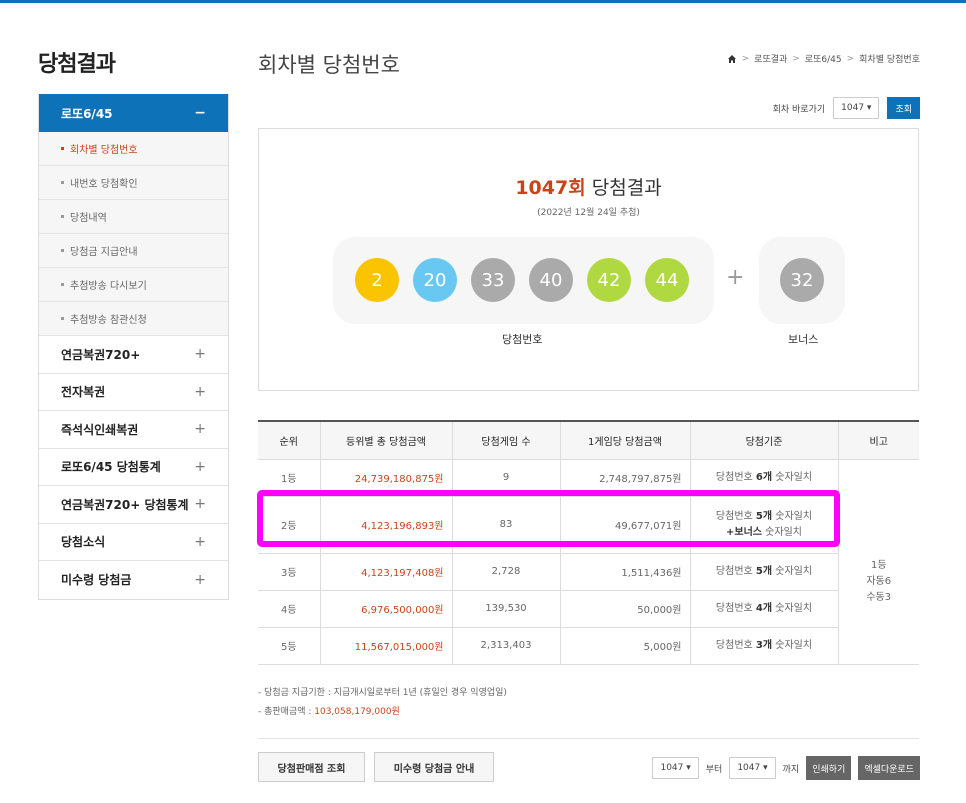  Describe the element at coordinates (803, 339) in the screenshot. I see `bonus-label: 보너스` at that location.